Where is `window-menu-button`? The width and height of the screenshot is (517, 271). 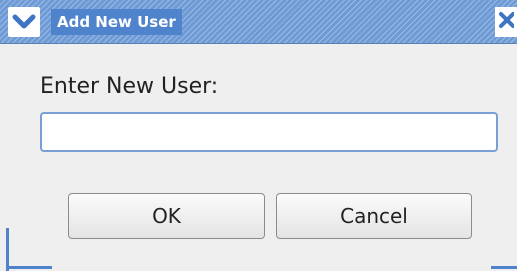
window-menu-button is located at coordinates (24, 22).